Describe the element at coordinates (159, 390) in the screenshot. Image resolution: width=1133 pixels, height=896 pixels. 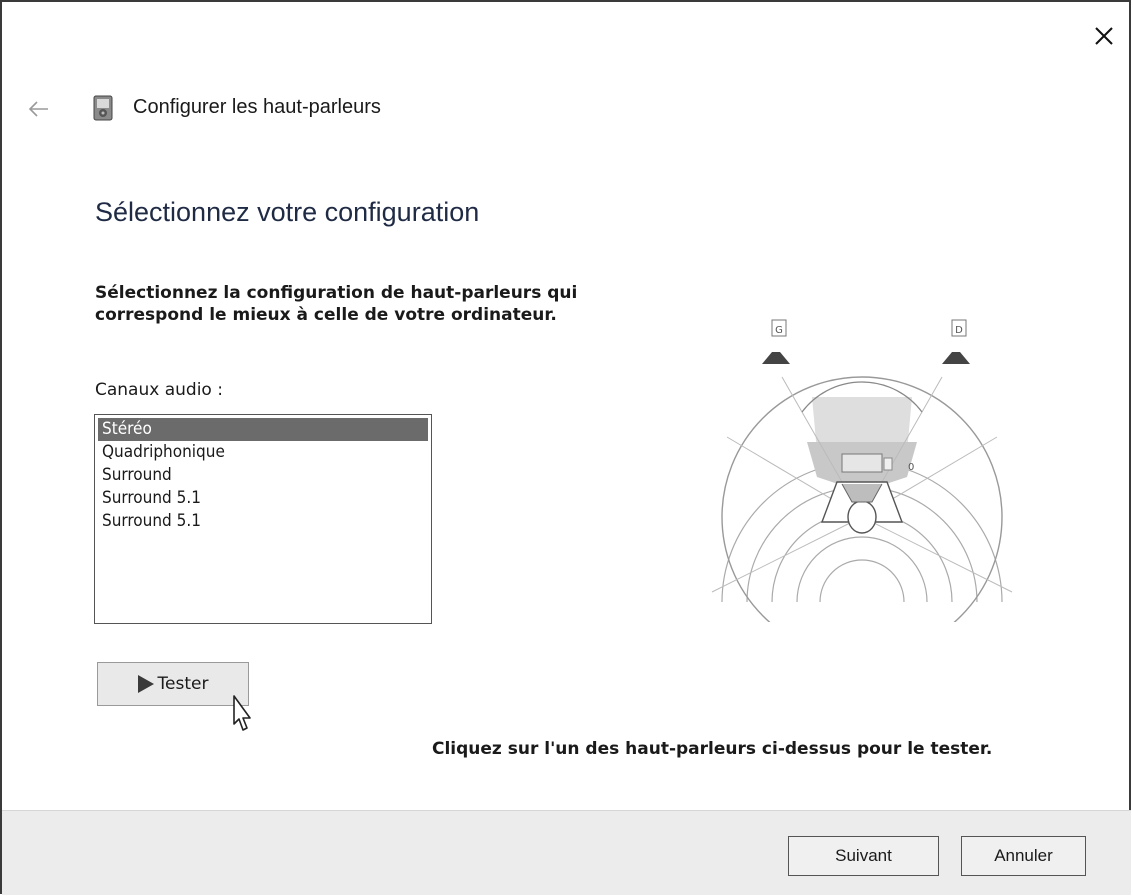
I see `channels-label: Canaux audio :` at that location.